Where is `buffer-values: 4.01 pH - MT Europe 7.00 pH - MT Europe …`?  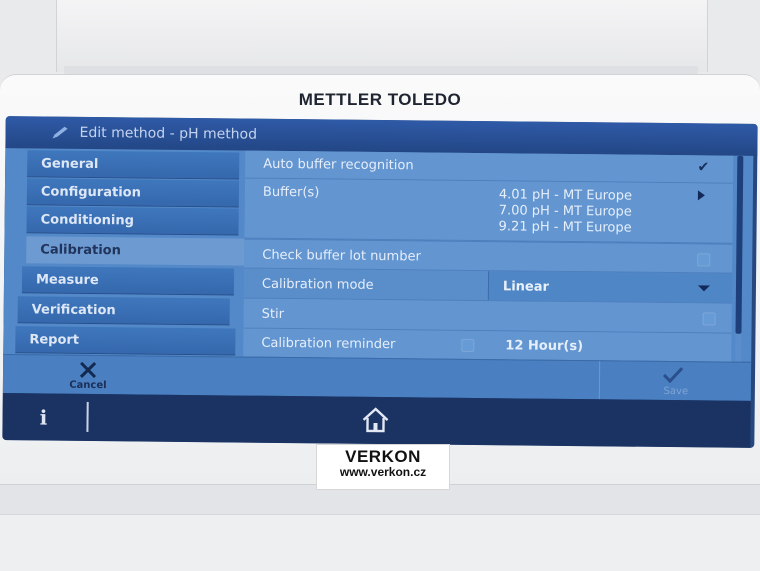 buffer-values: 4.01 pH - MT Europe 7.00 pH - MT Europe … is located at coordinates (565, 211).